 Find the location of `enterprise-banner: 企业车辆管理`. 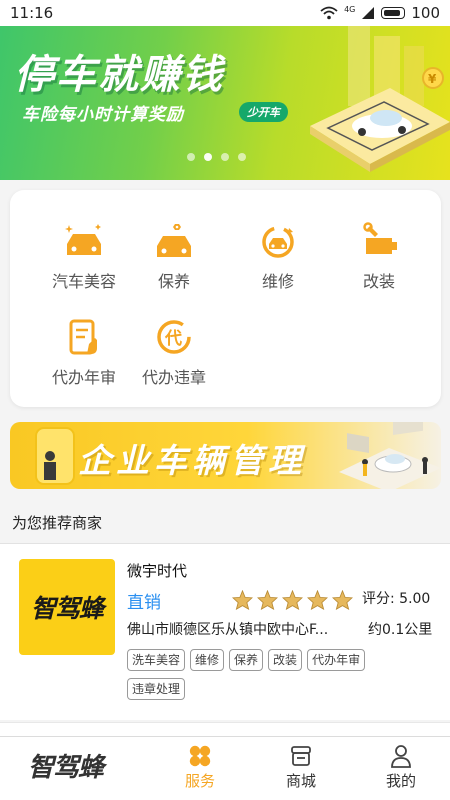

enterprise-banner: 企业车辆管理 is located at coordinates (225, 455).